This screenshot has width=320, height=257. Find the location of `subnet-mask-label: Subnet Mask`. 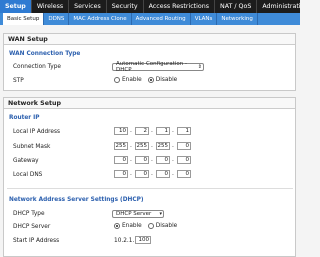

subnet-mask-label: Subnet Mask is located at coordinates (32, 147).